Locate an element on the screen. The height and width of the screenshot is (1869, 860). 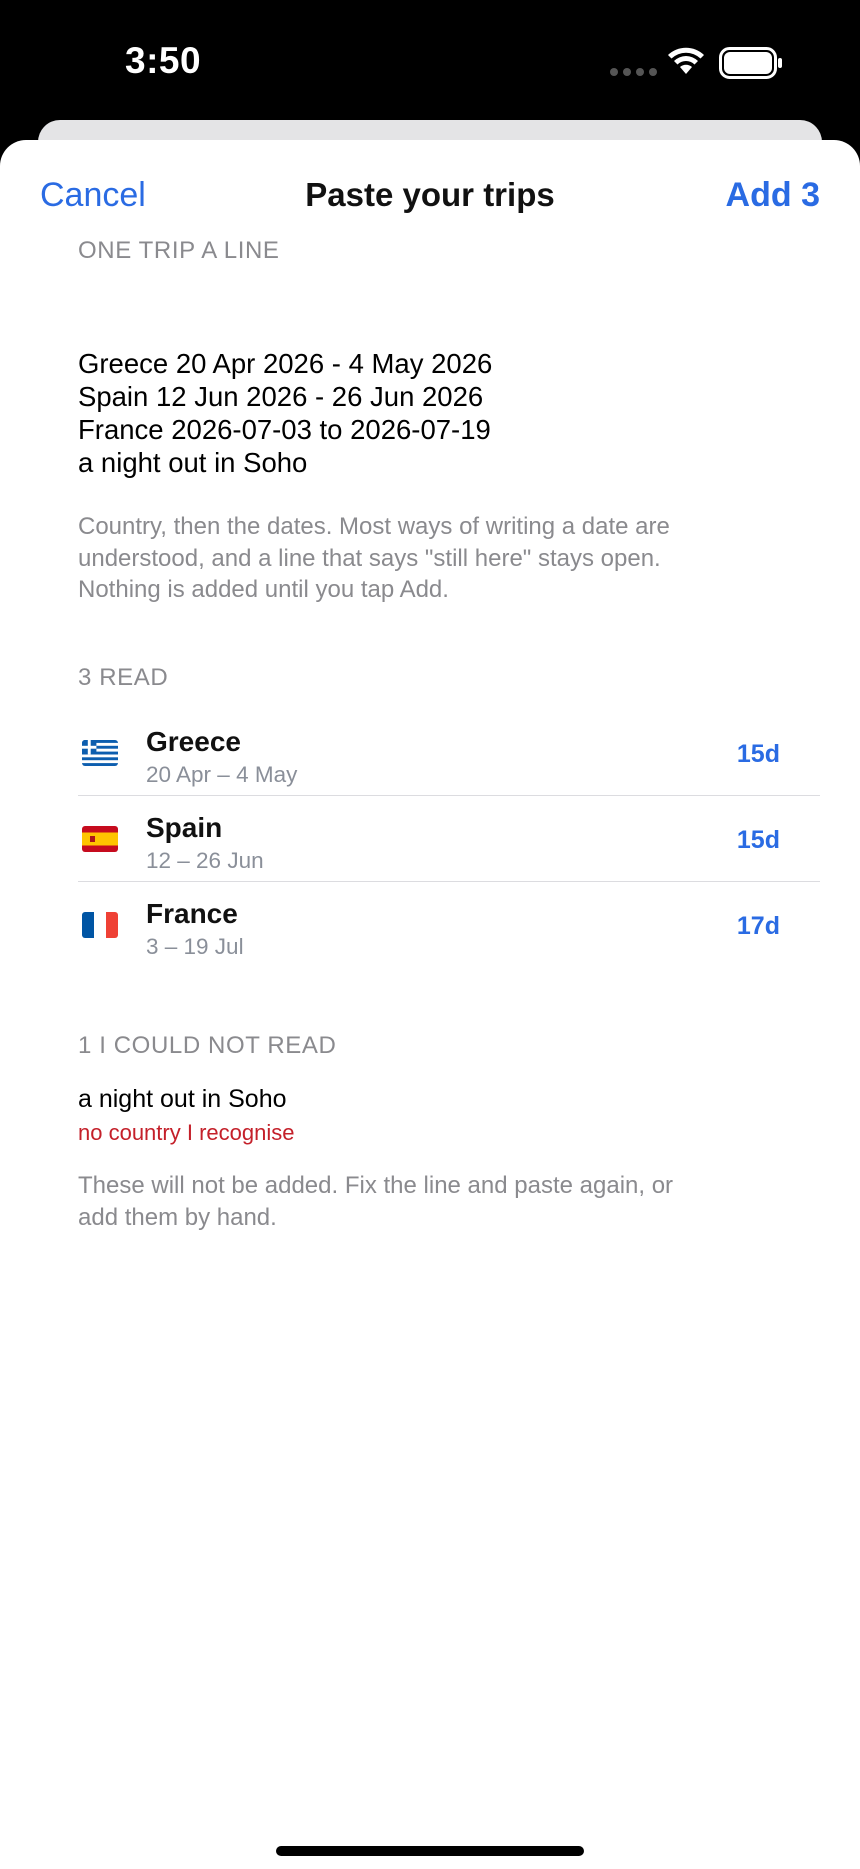
failed-line: a night out in Soho is located at coordinates (182, 1099).